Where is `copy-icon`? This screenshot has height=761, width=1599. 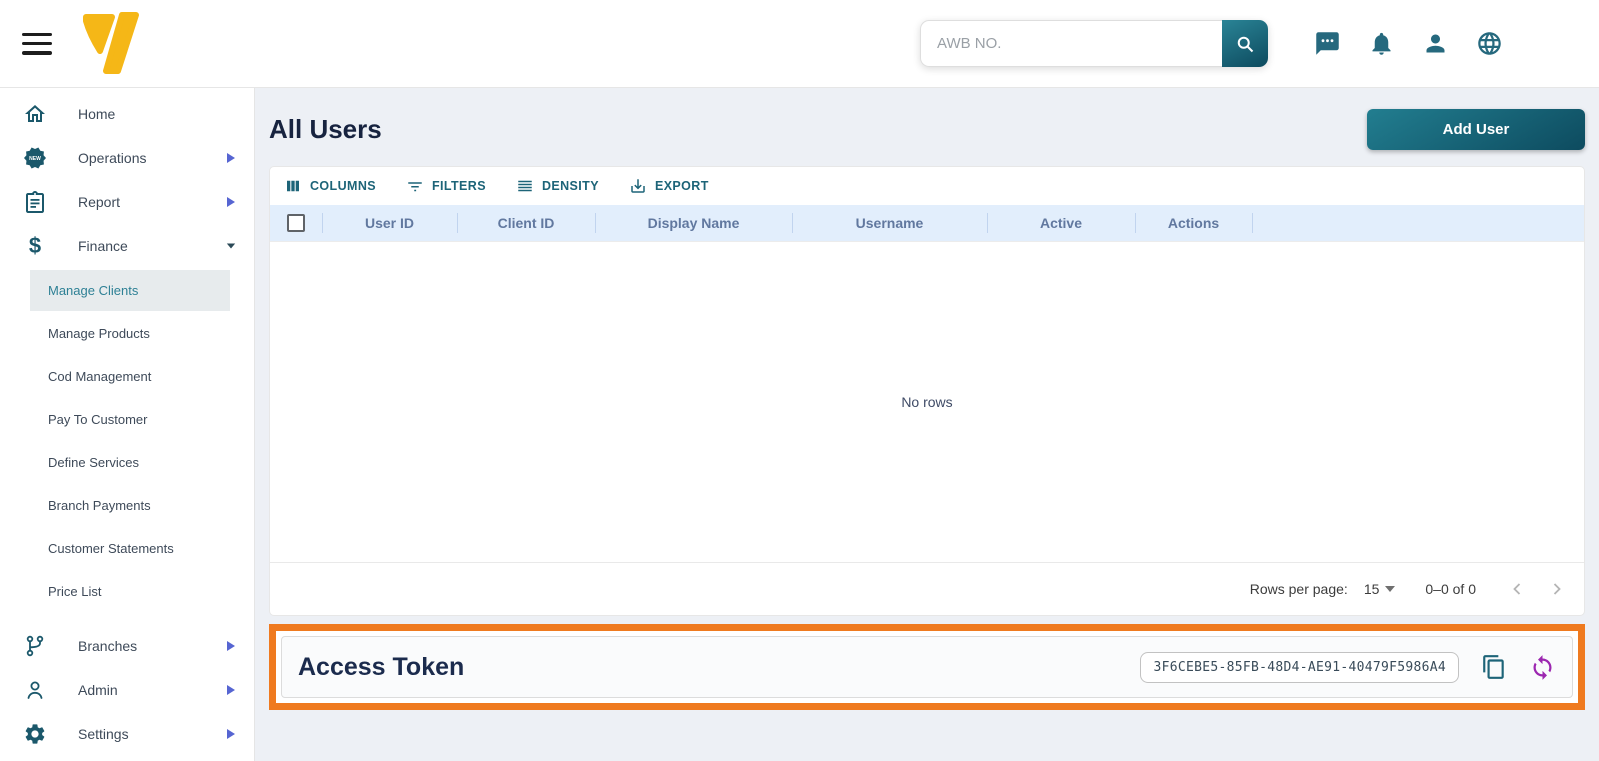
copy-icon is located at coordinates (1493, 667).